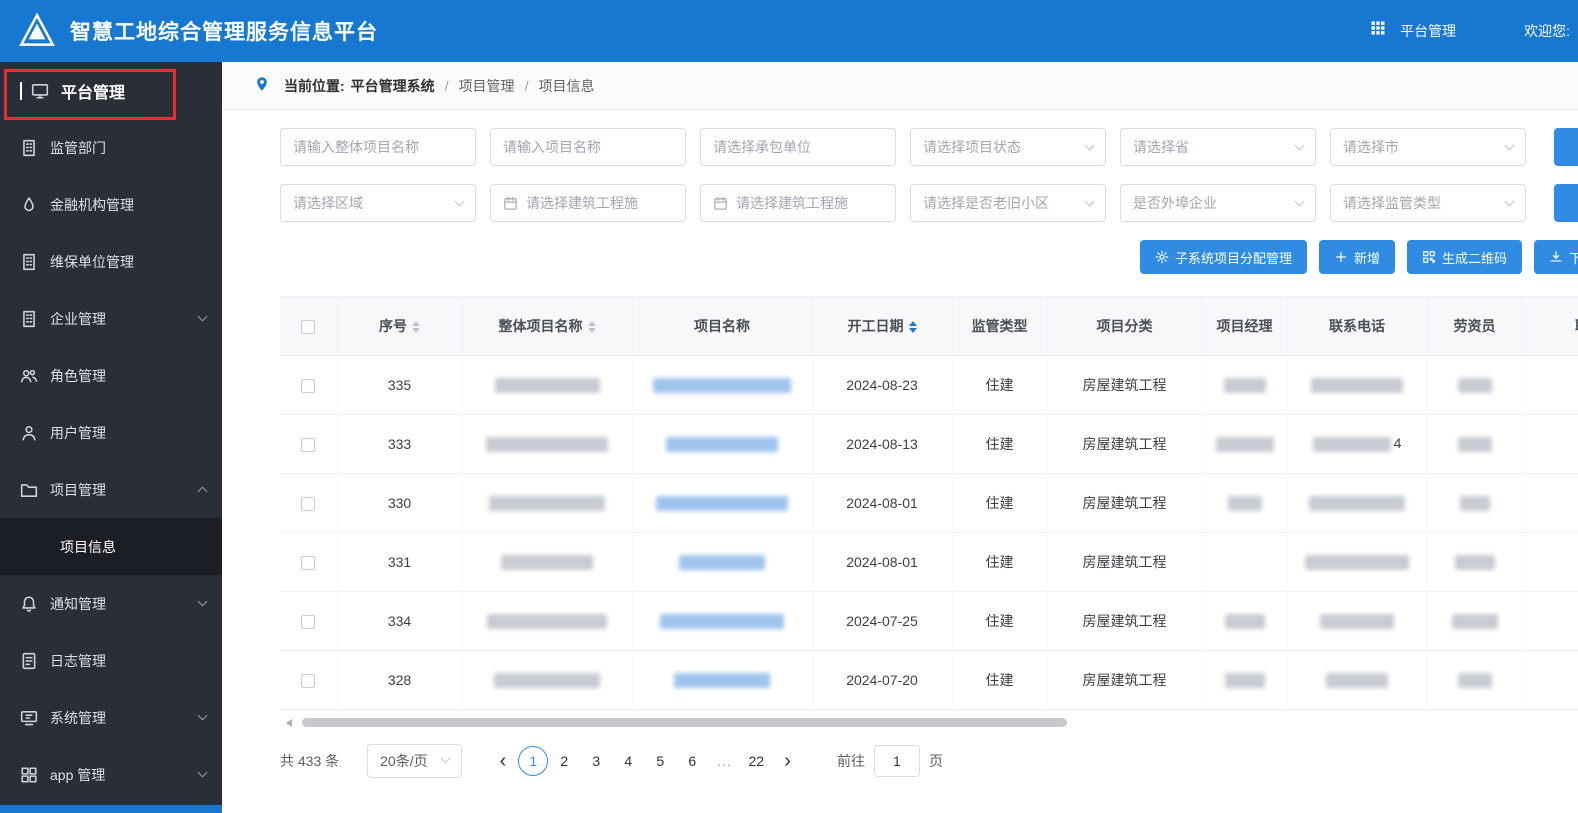 This screenshot has height=813, width=1578. Describe the element at coordinates (111, 261) in the screenshot. I see `sidebar-item-maintenance: 维保单位管理` at that location.